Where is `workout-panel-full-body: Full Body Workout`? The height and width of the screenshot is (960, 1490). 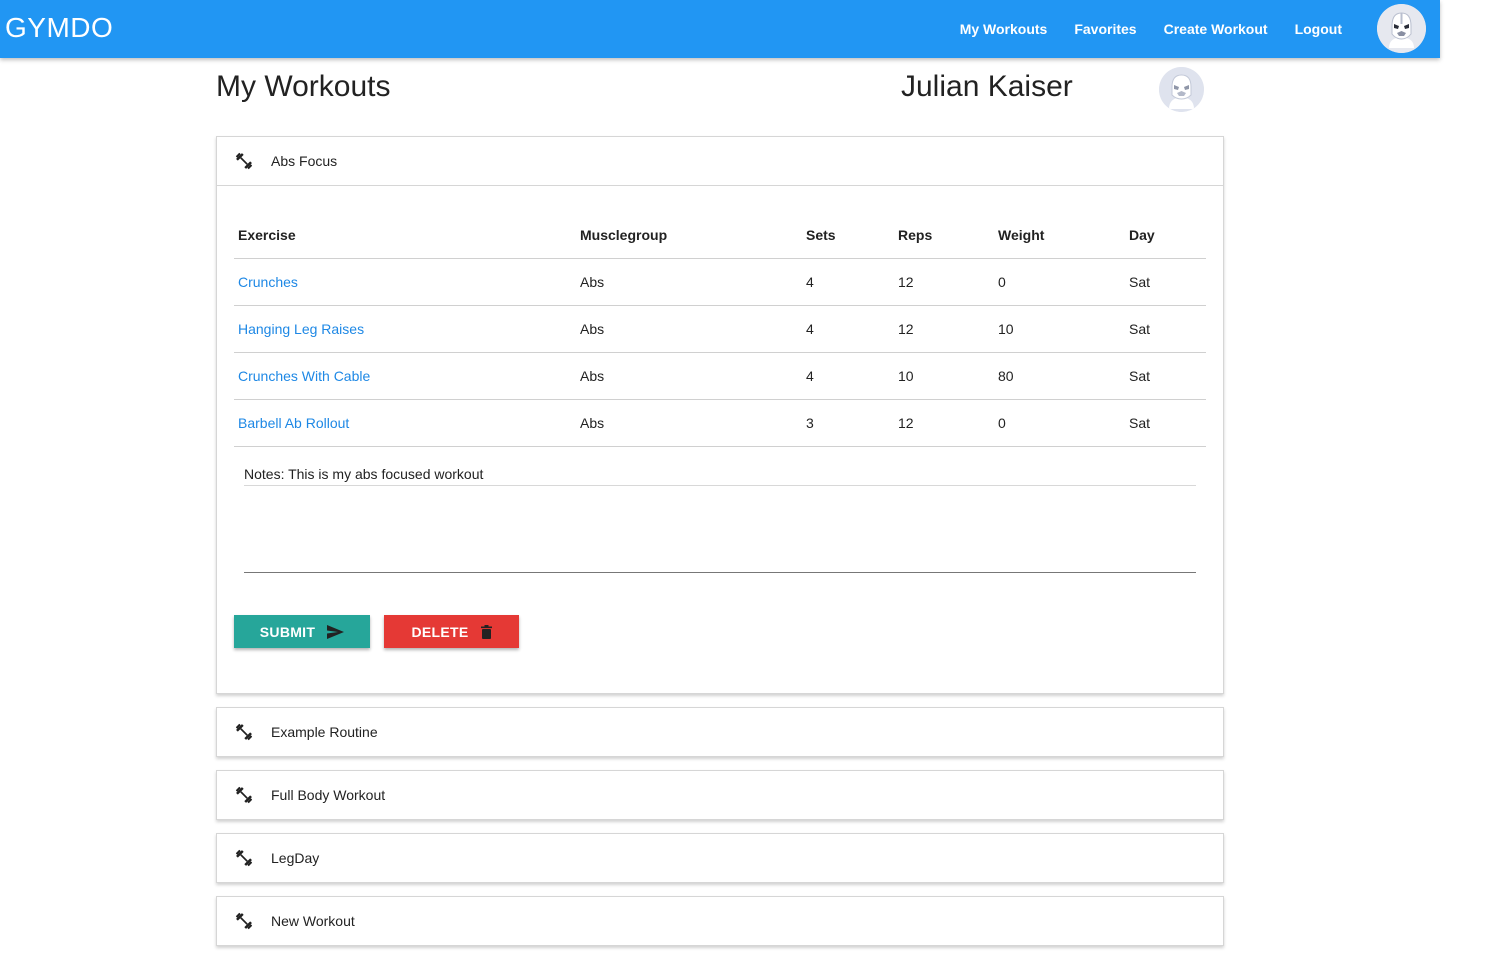 workout-panel-full-body: Full Body Workout is located at coordinates (720, 795).